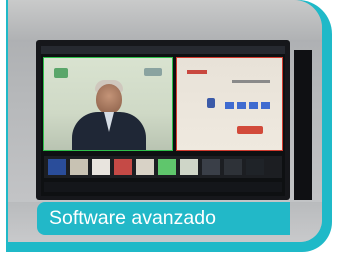 This screenshot has width=337, height=257. I want to click on studio-sign-icon, so click(153, 72).